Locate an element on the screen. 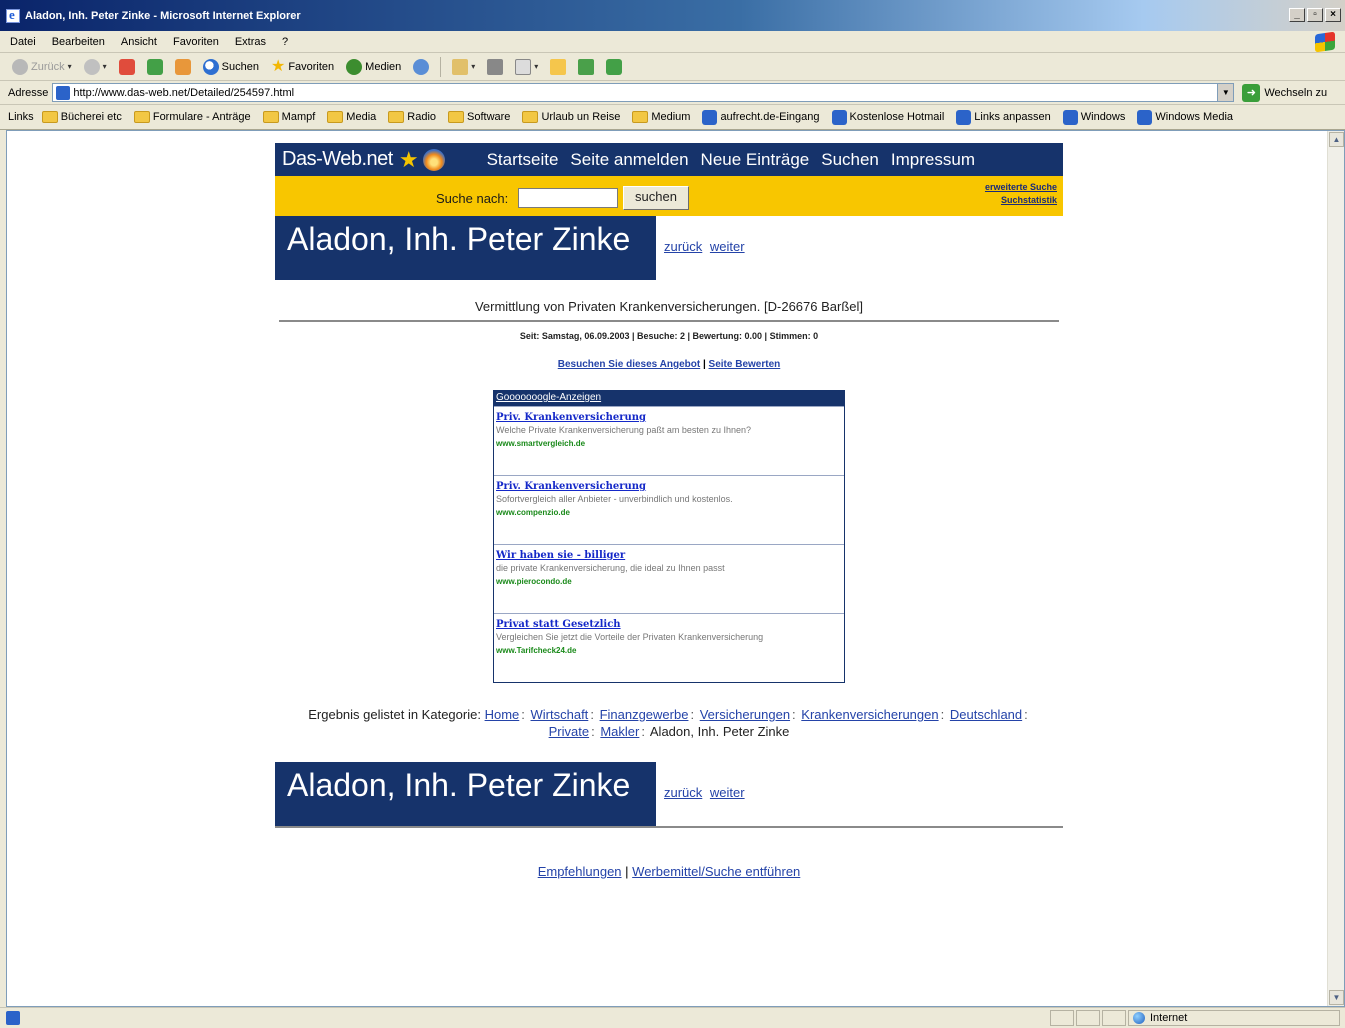  folder-button is located at coordinates (558, 67).